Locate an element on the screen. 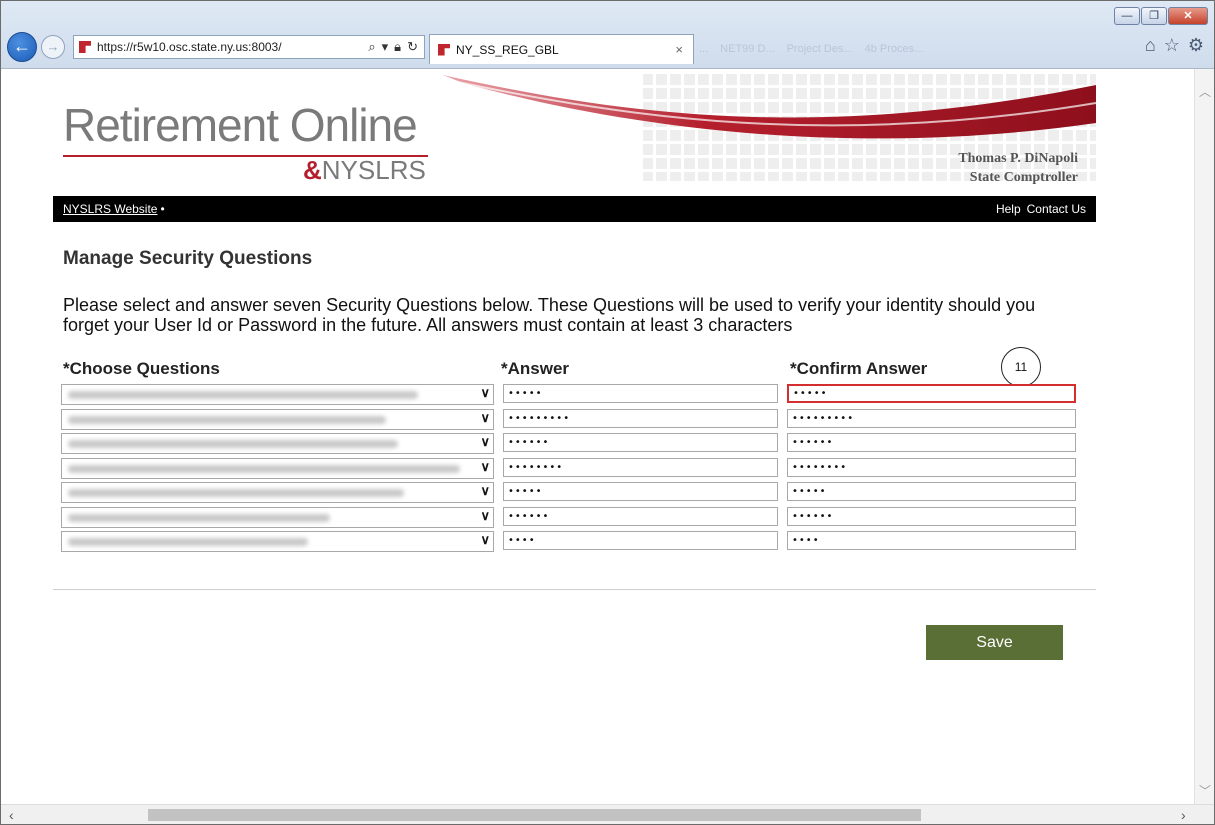 Image resolution: width=1215 pixels, height=825 pixels. browser-tools: ⌂ ☆ ⚙ is located at coordinates (1174, 45).